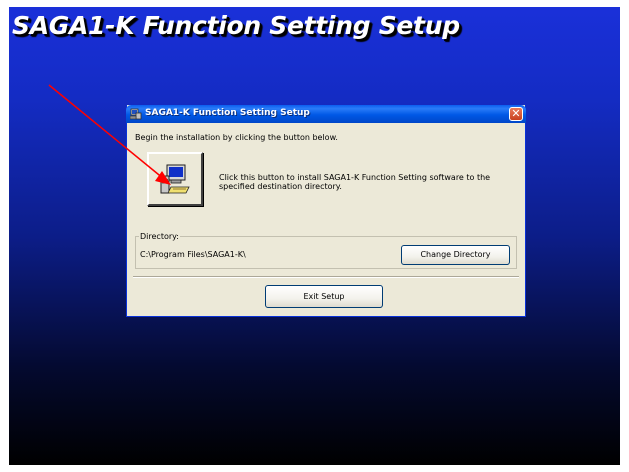 This screenshot has width=629, height=472. I want to click on separator, so click(326, 277).